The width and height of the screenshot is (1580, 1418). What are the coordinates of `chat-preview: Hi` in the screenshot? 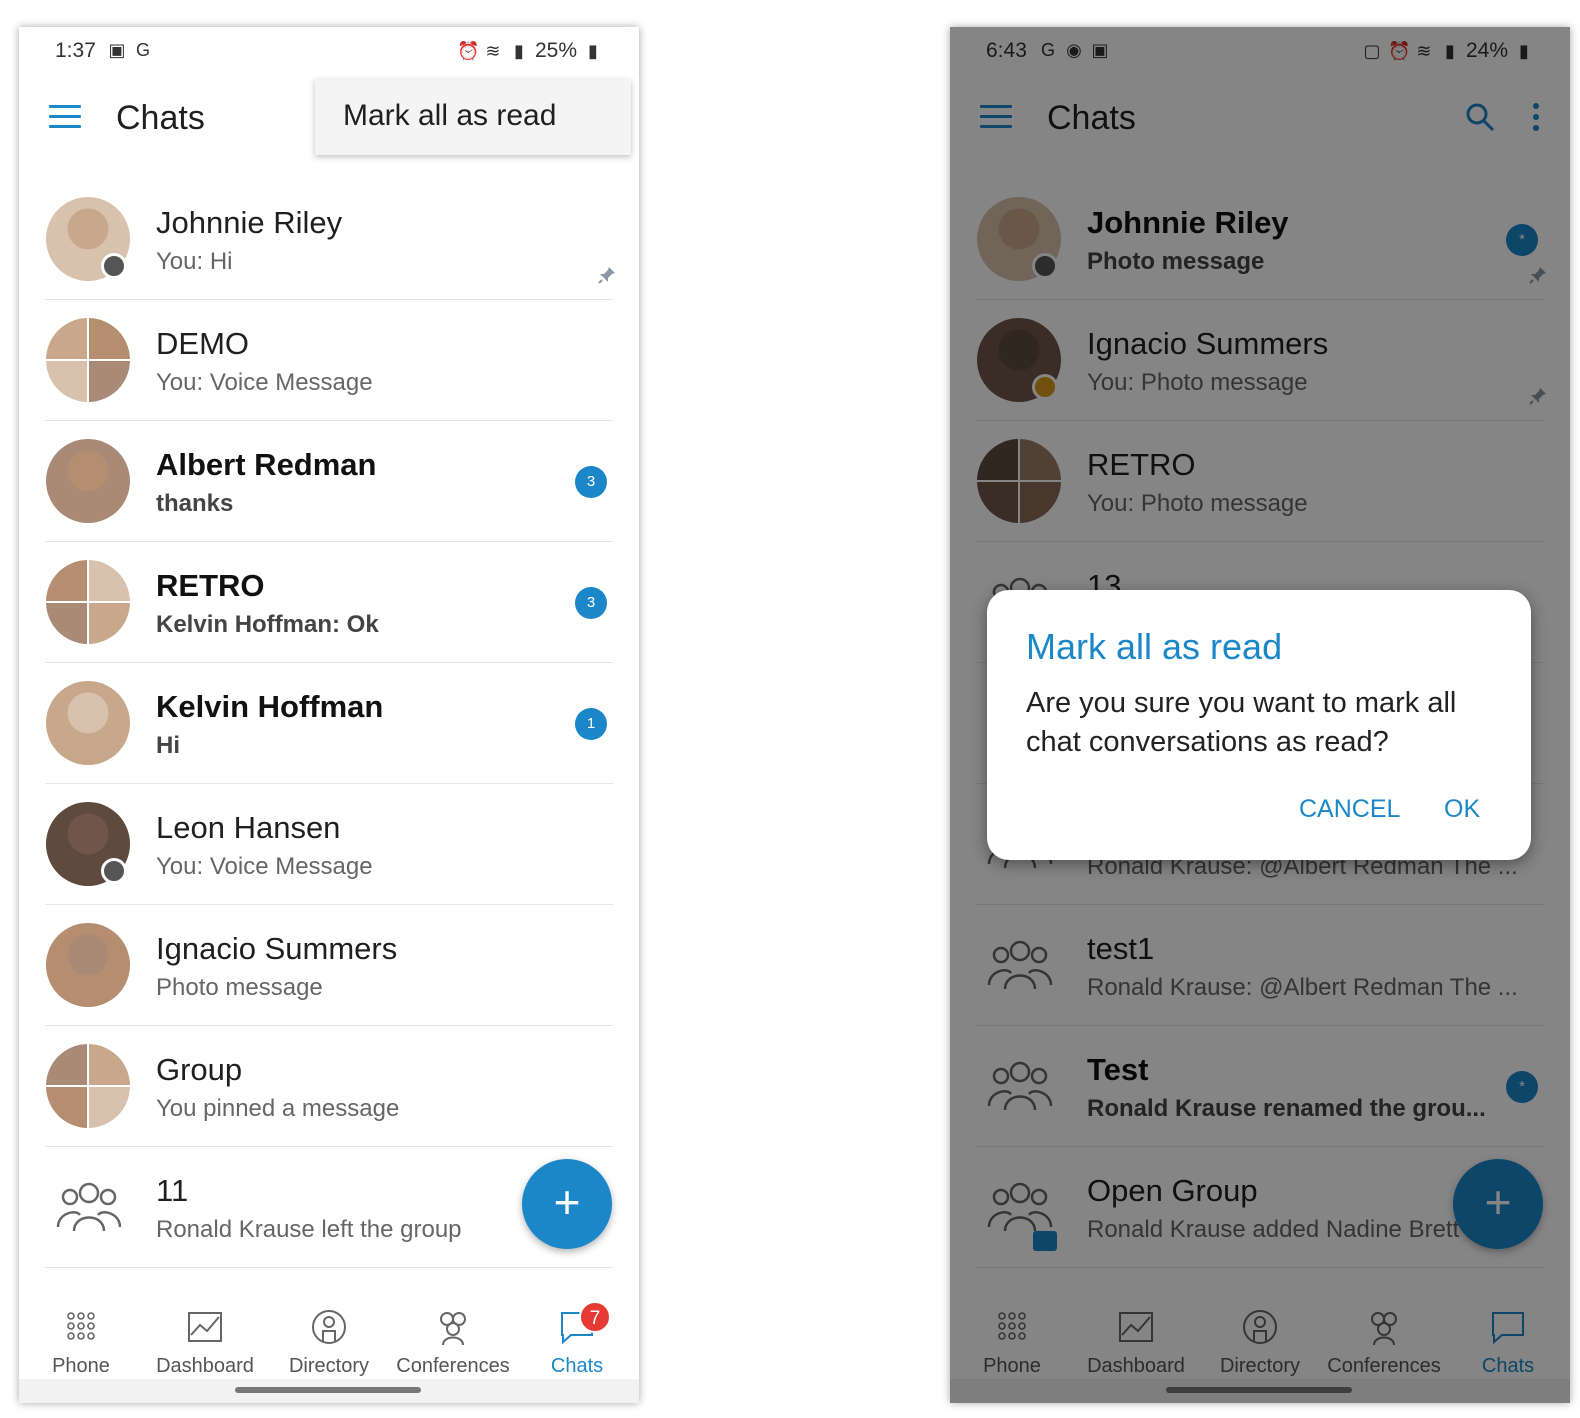 It's located at (168, 745).